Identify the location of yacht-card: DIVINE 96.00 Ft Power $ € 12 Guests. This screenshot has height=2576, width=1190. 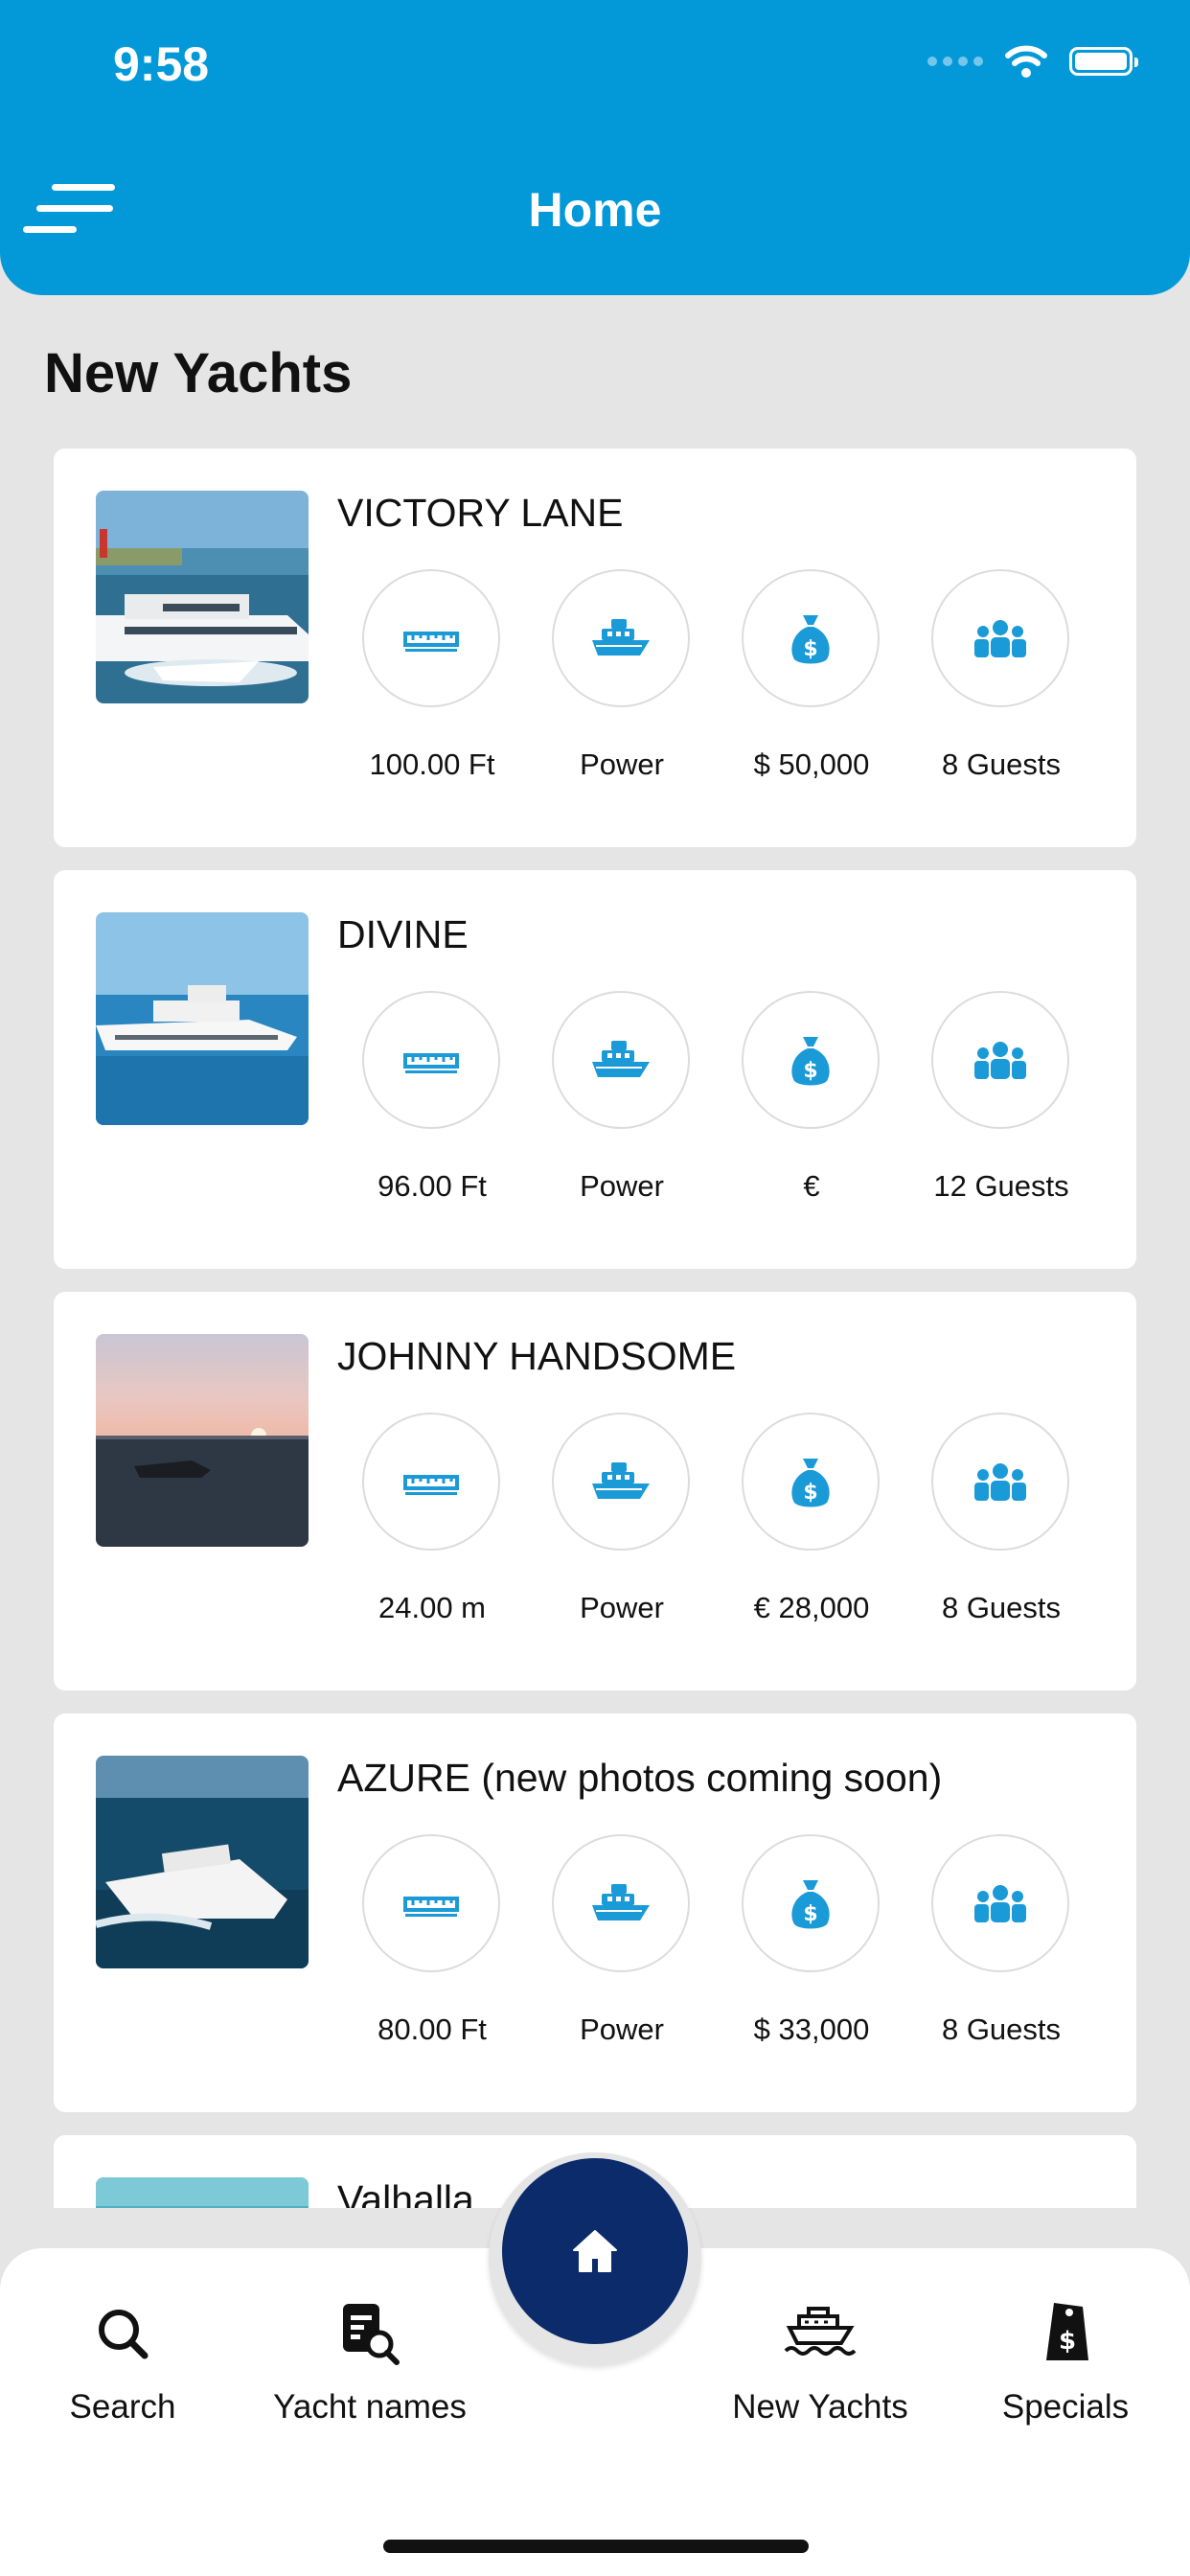
(595, 1069).